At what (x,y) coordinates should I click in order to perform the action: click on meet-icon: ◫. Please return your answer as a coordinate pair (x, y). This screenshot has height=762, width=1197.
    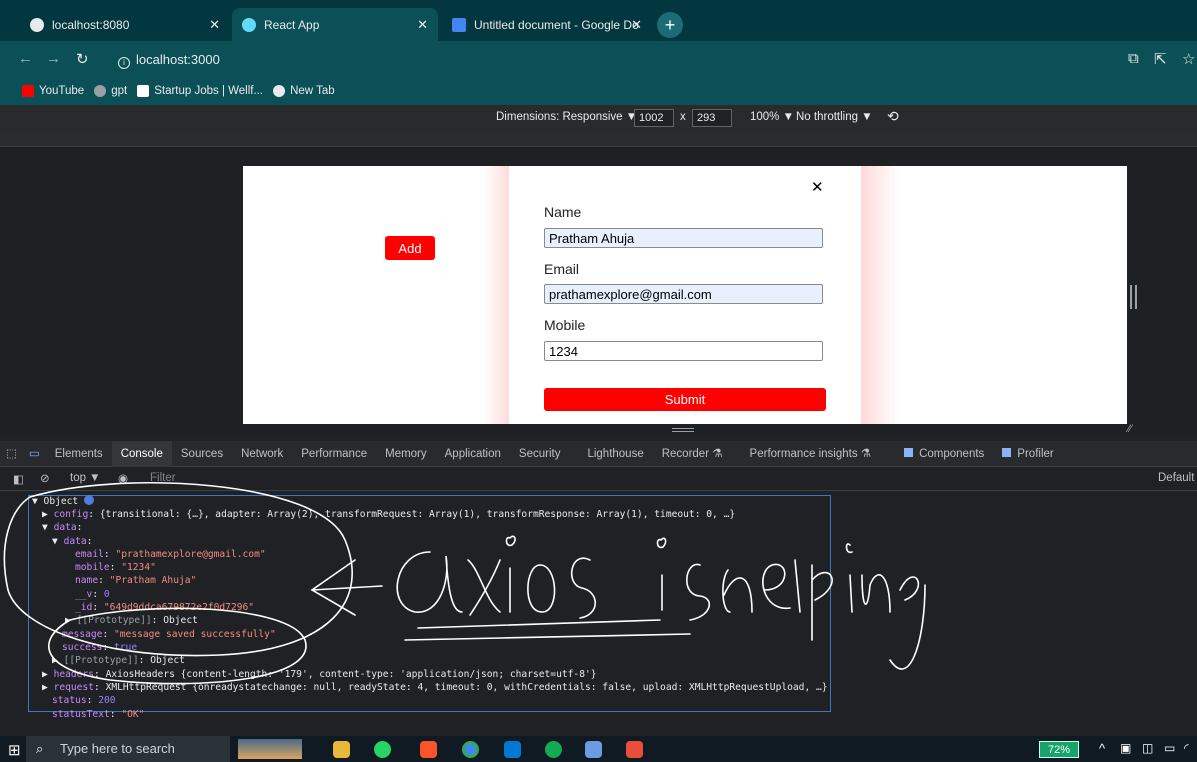
    Looking at the image, I should click on (1147, 748).